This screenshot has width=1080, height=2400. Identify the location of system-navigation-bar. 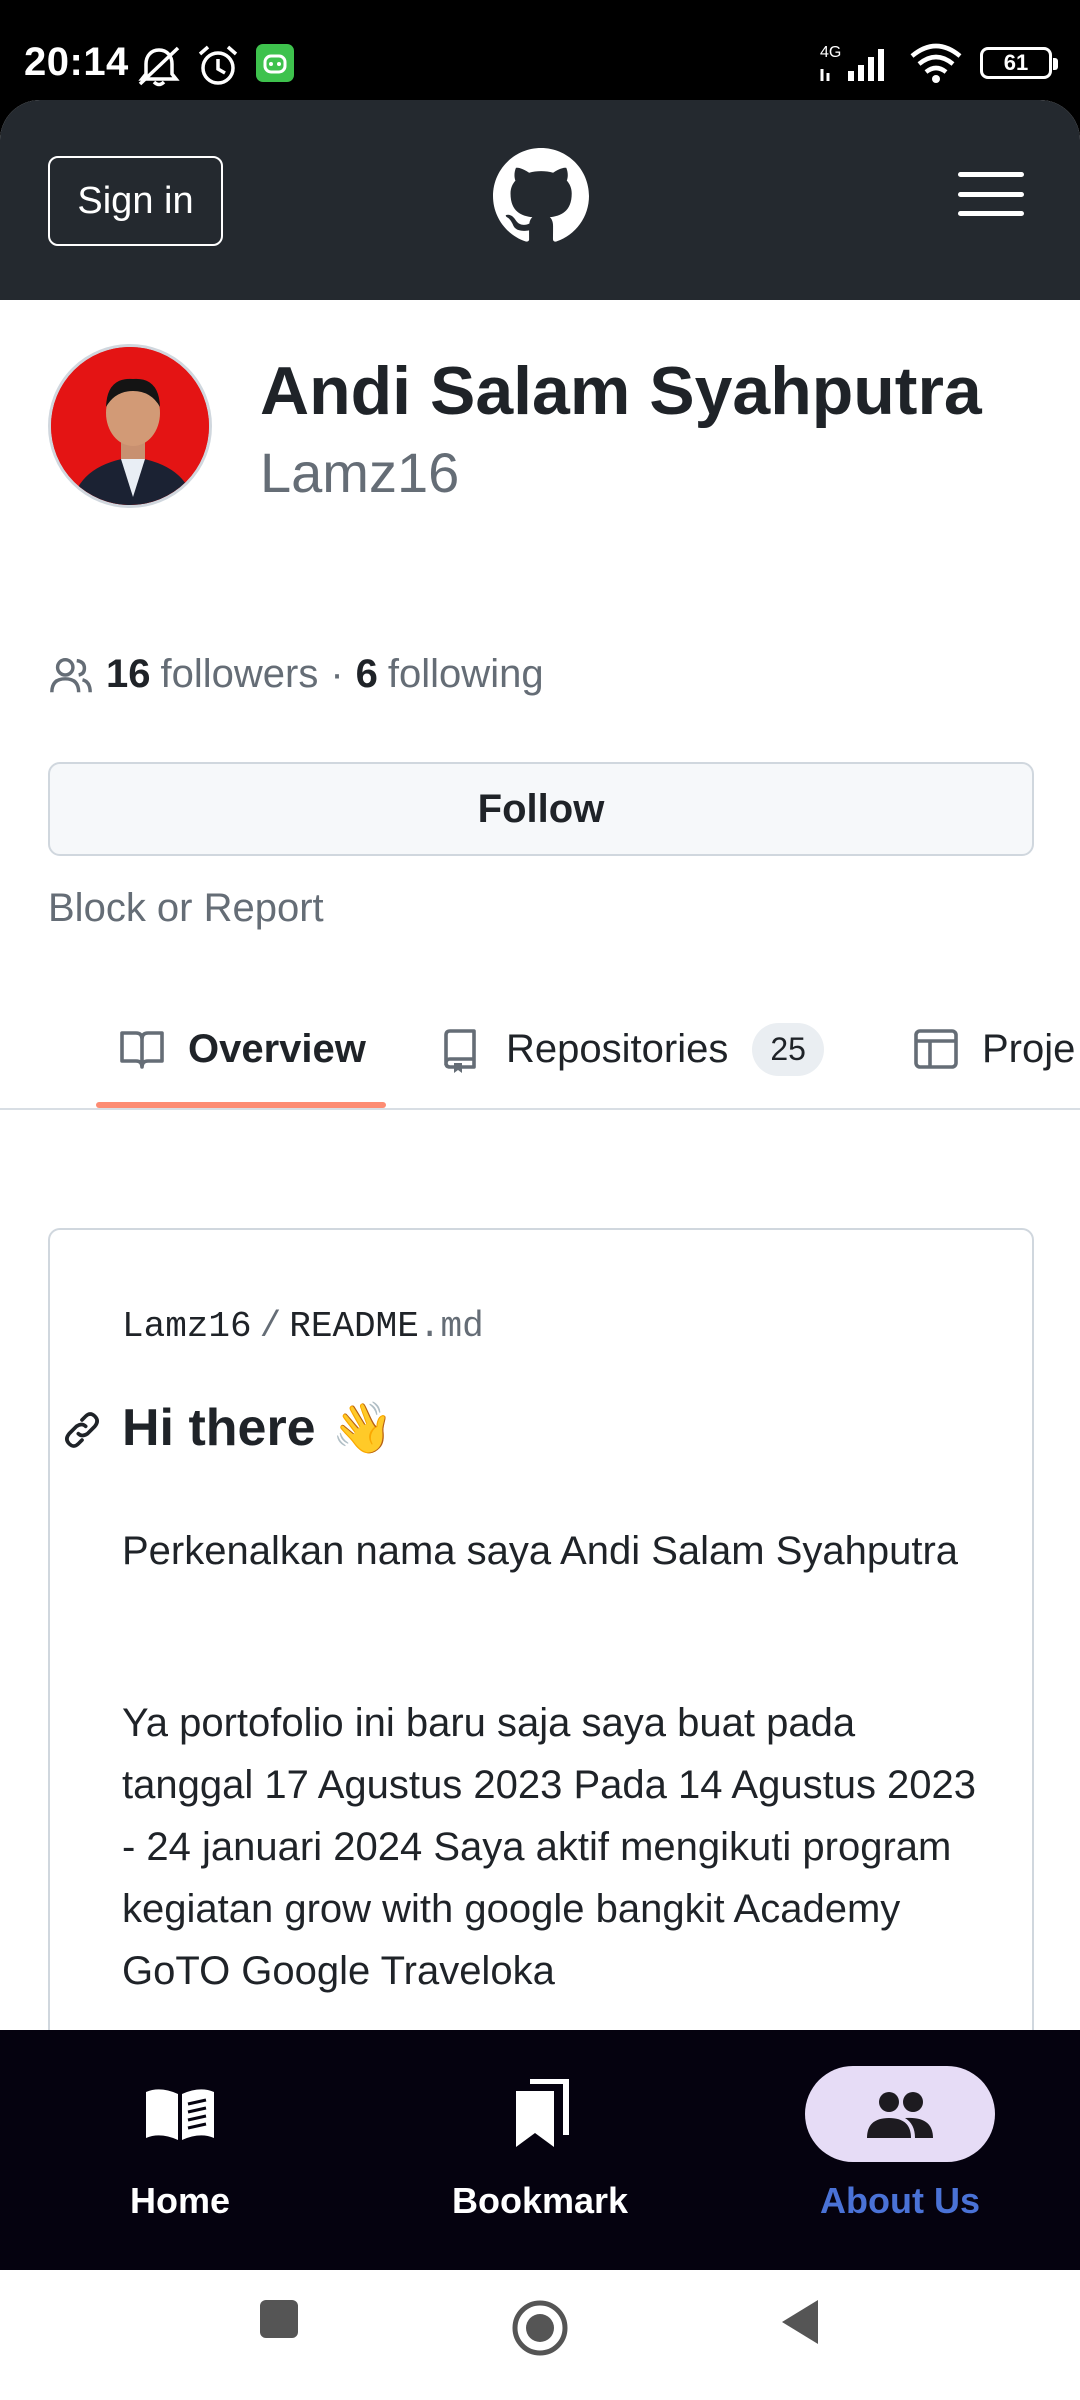
(540, 2335).